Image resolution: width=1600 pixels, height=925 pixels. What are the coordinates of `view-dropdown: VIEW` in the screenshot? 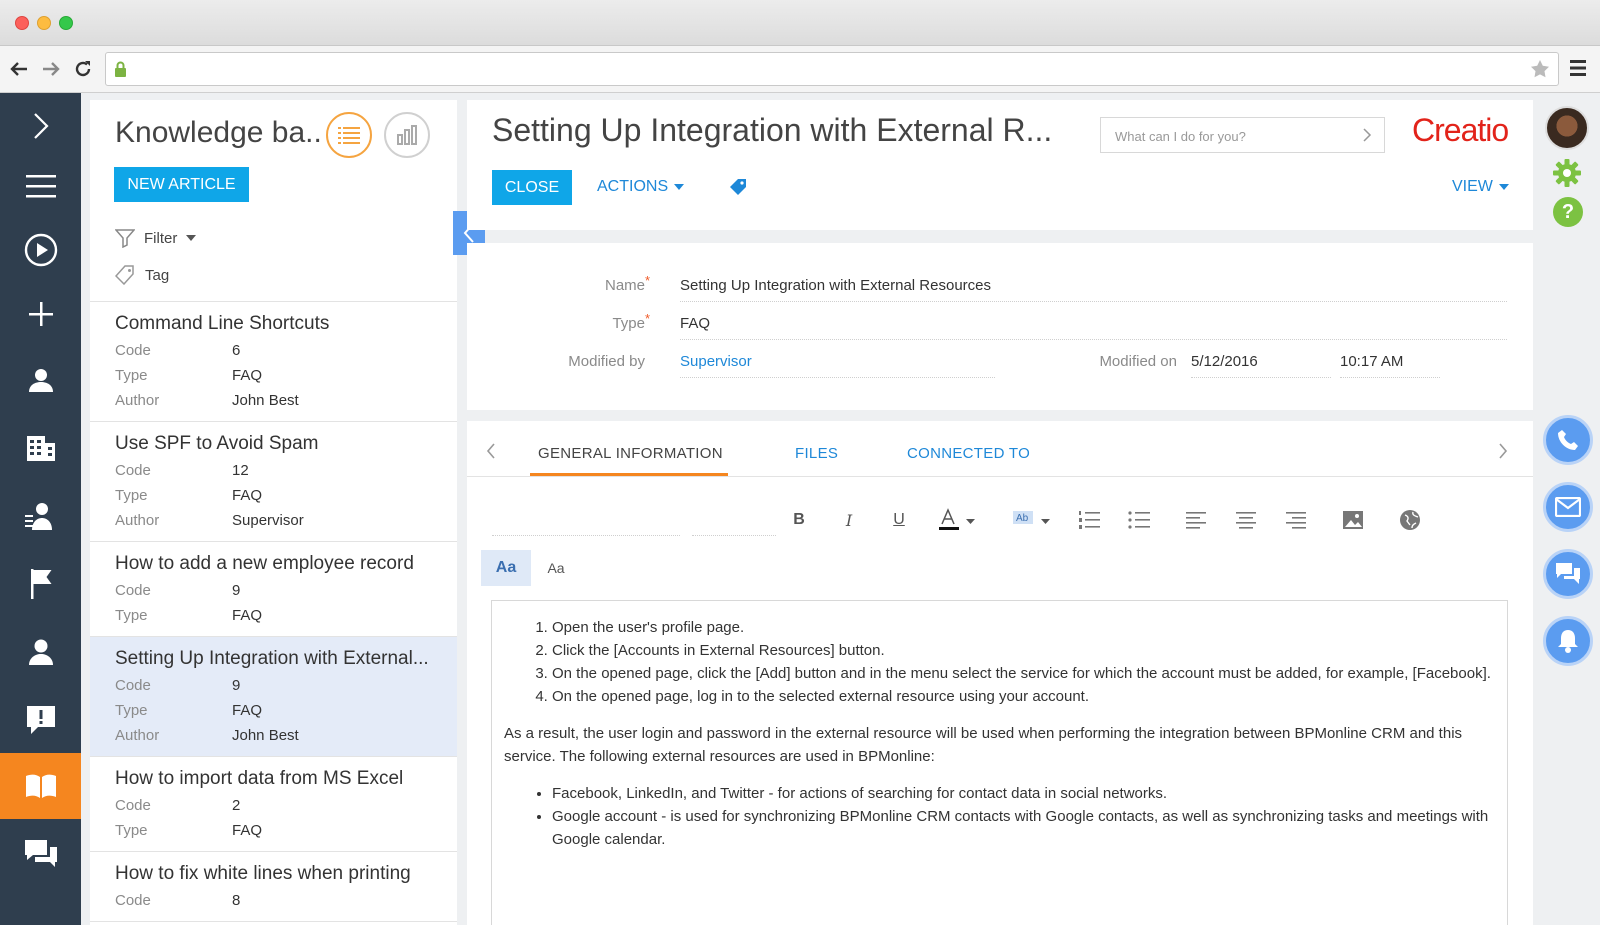 It's located at (1480, 187).